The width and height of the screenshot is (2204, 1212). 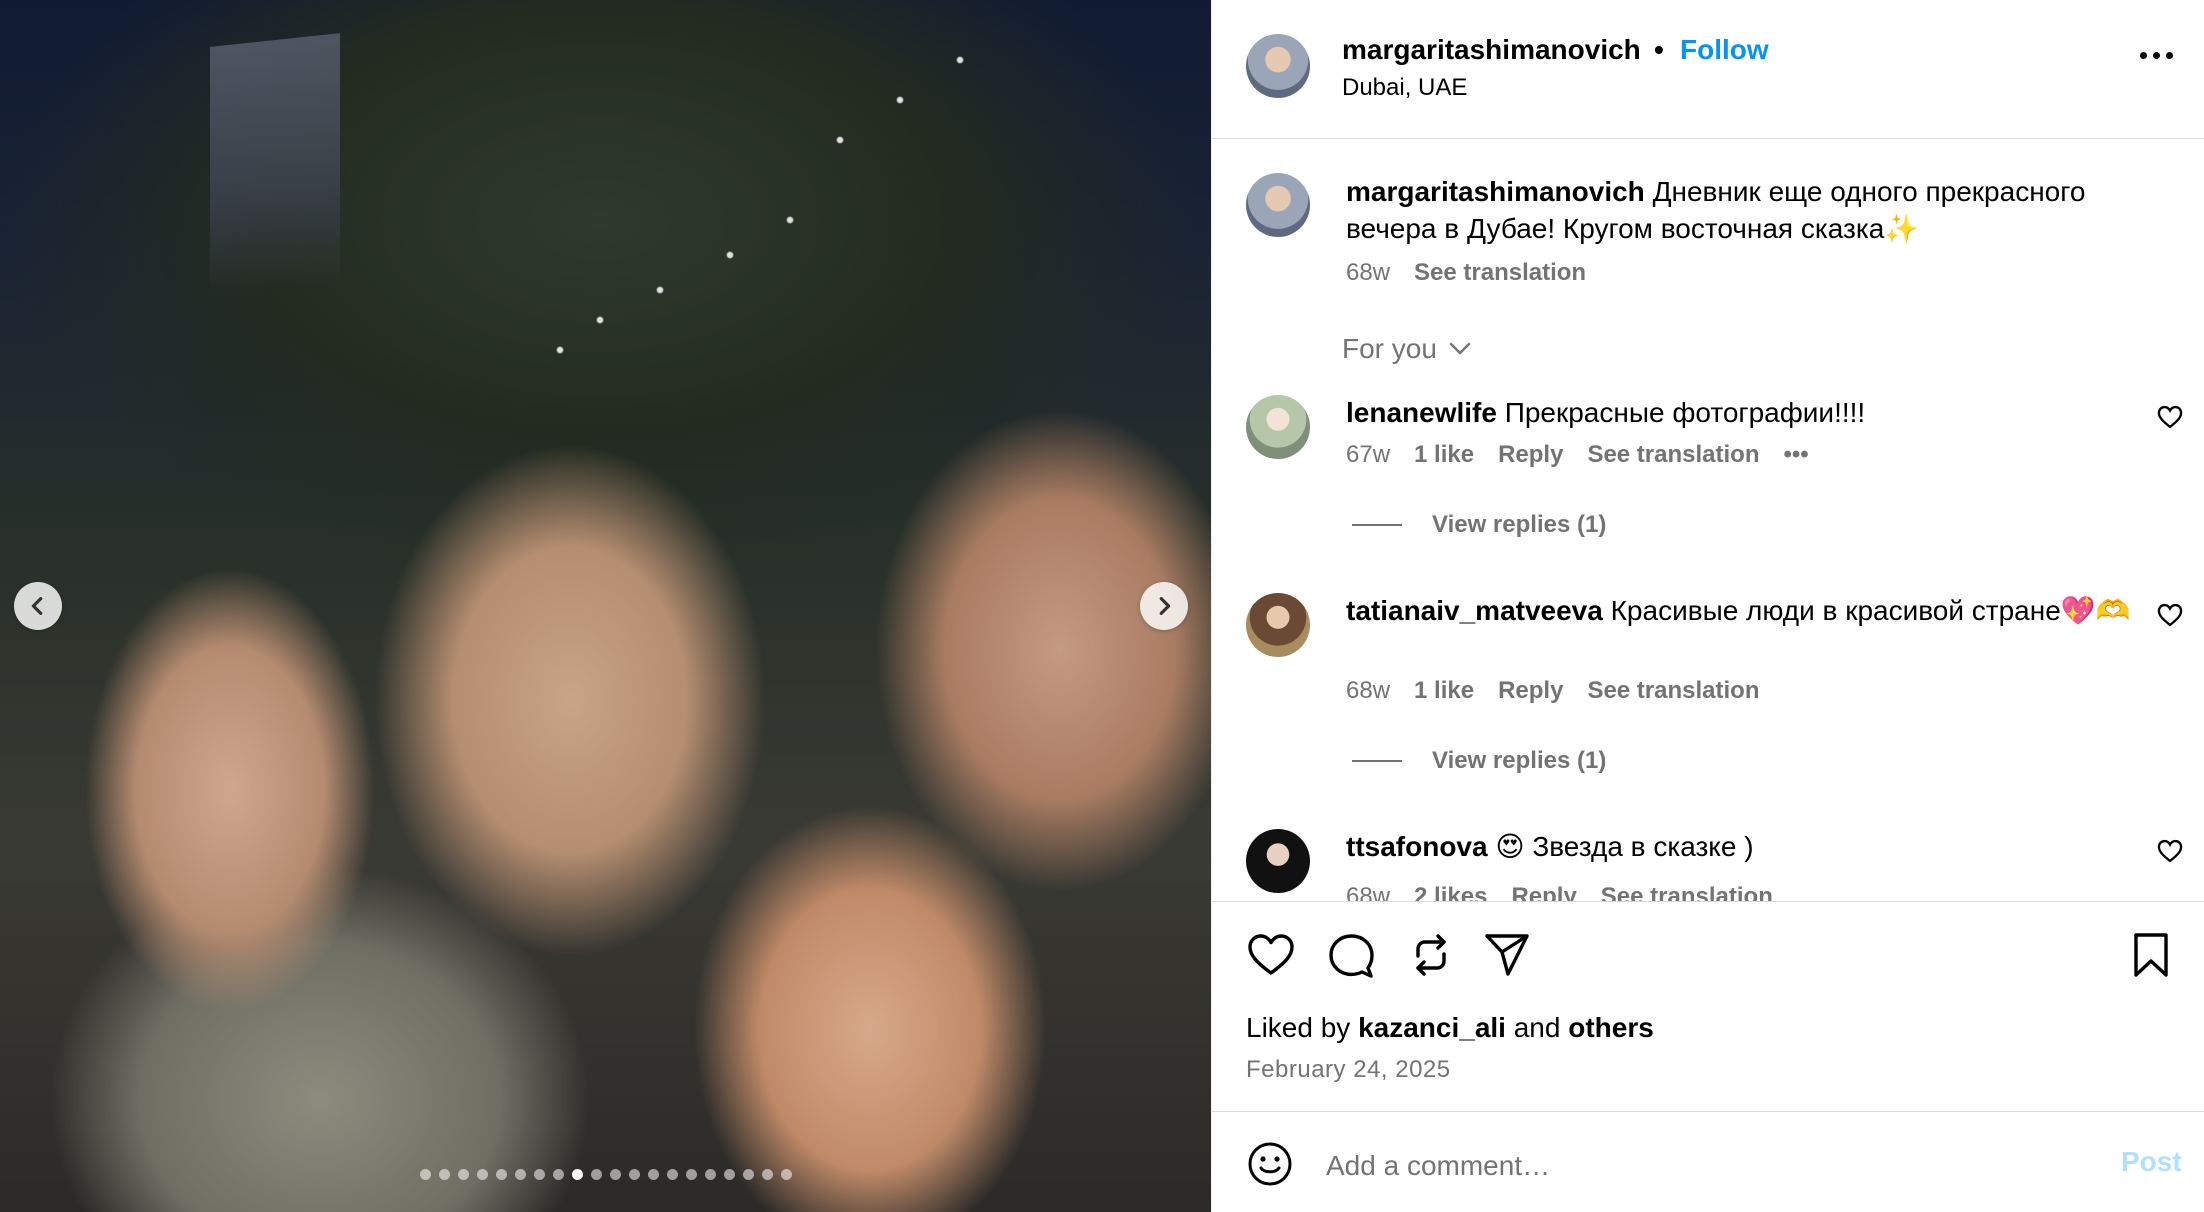 What do you see at coordinates (2156, 55) in the screenshot?
I see `more-horizontal-icon` at bounding box center [2156, 55].